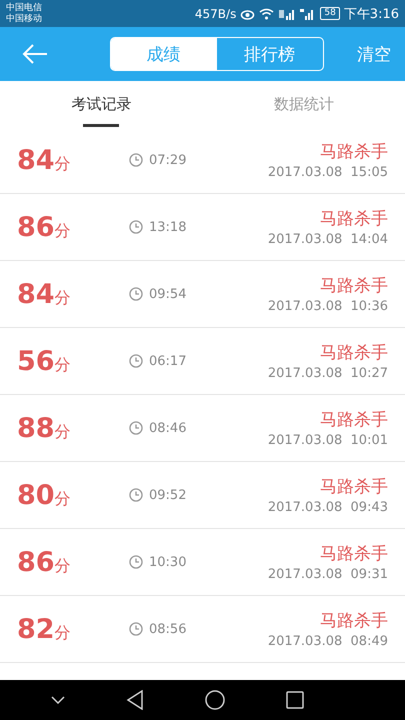  What do you see at coordinates (44, 495) in the screenshot?
I see `score-text: 80分` at bounding box center [44, 495].